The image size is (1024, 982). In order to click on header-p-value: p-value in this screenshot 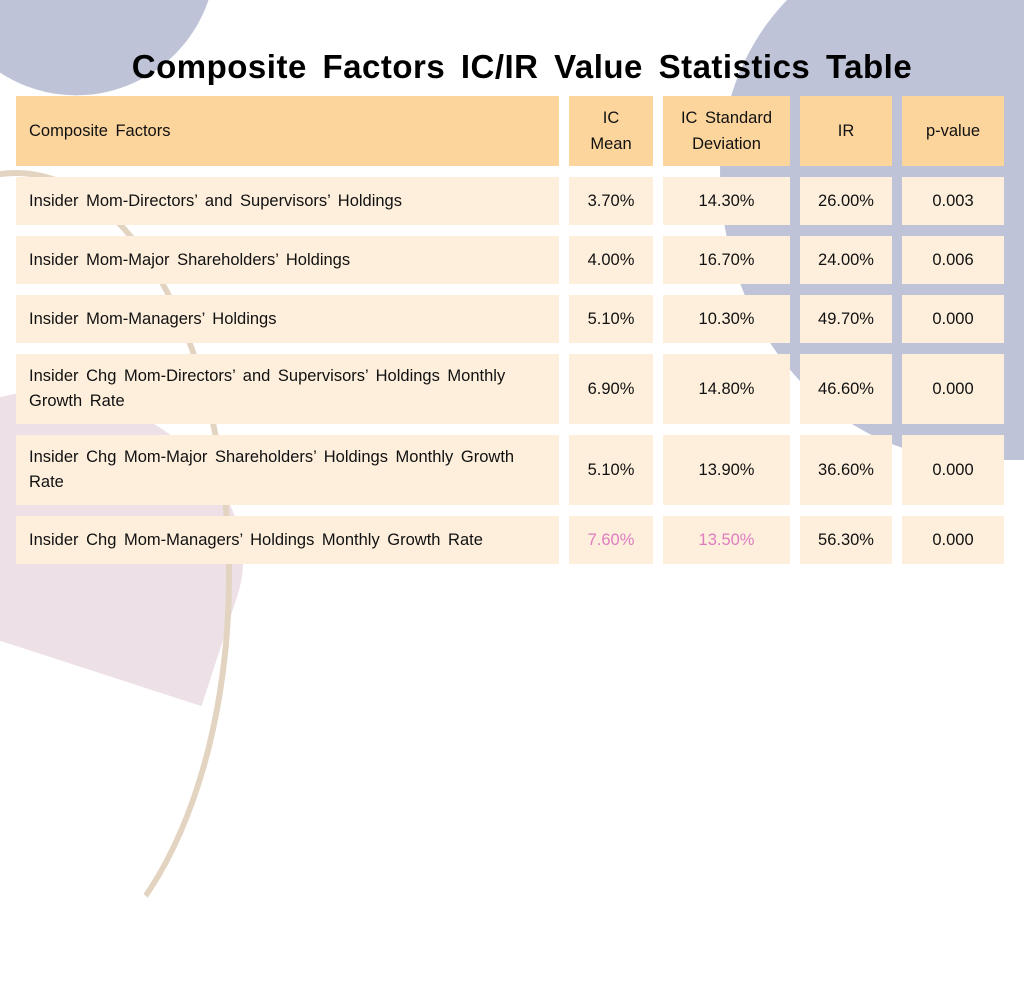, I will do `click(953, 131)`.